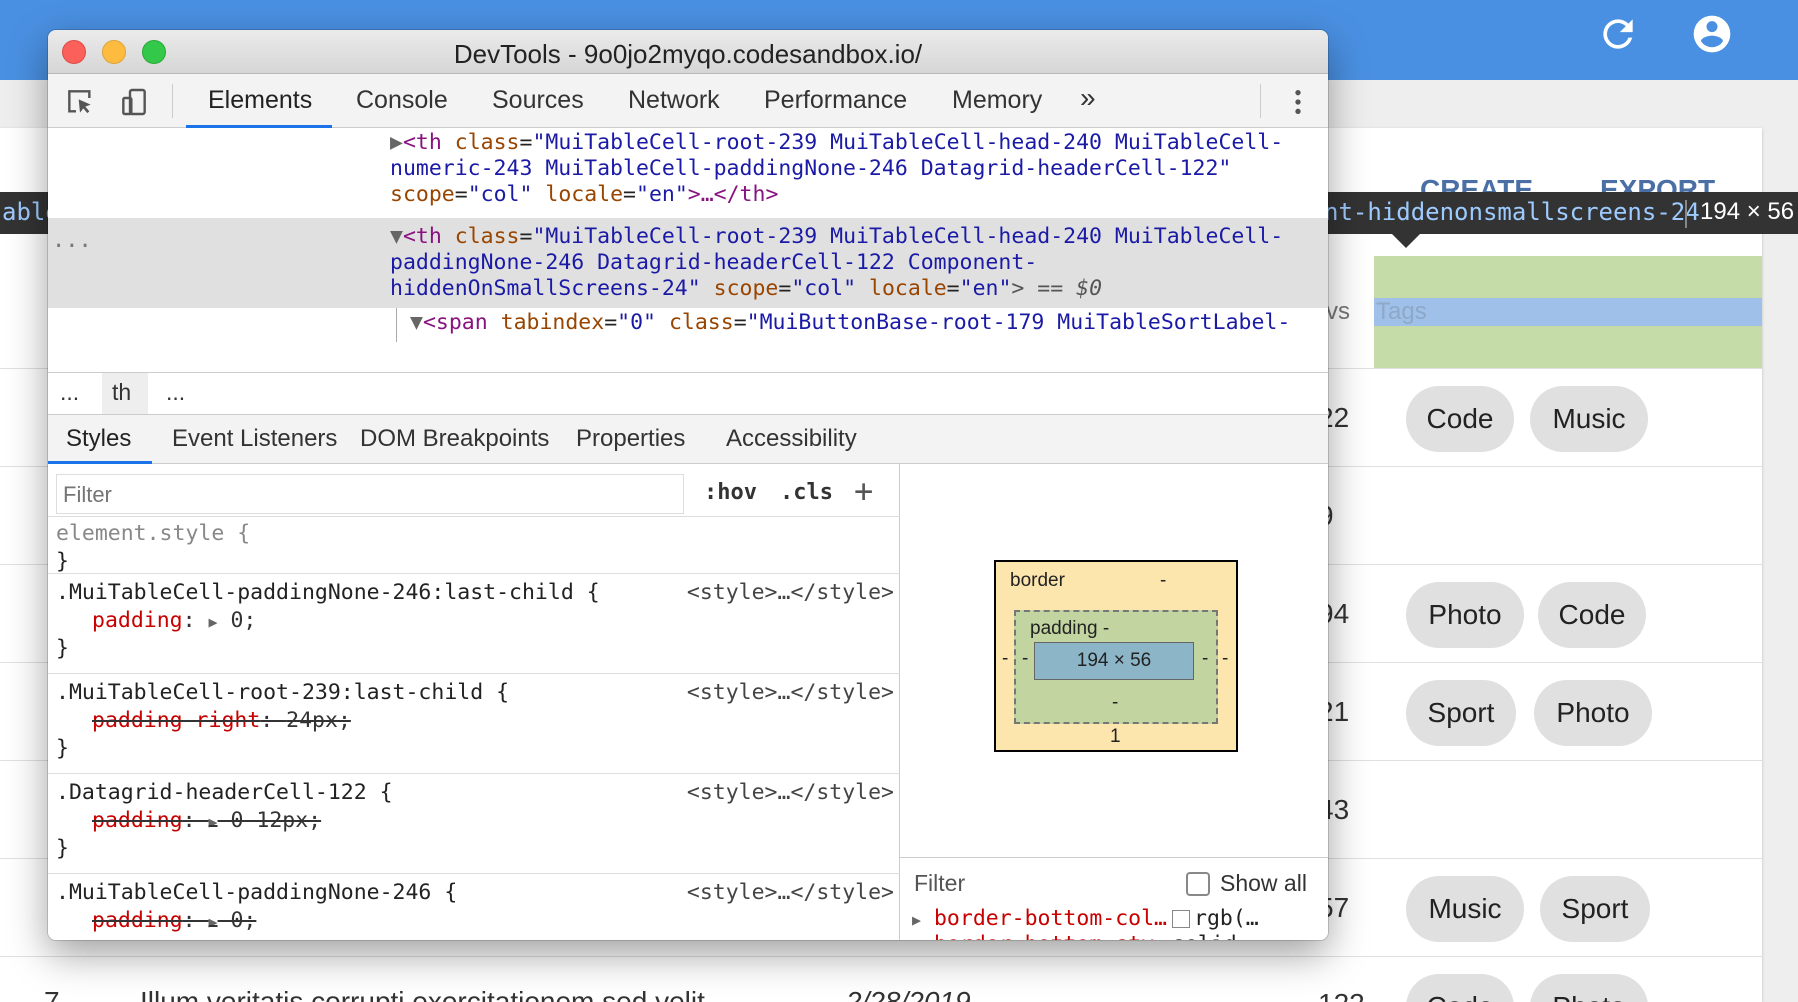 The width and height of the screenshot is (1798, 1002). I want to click on box-model-content: 194 × 56, so click(1114, 661).